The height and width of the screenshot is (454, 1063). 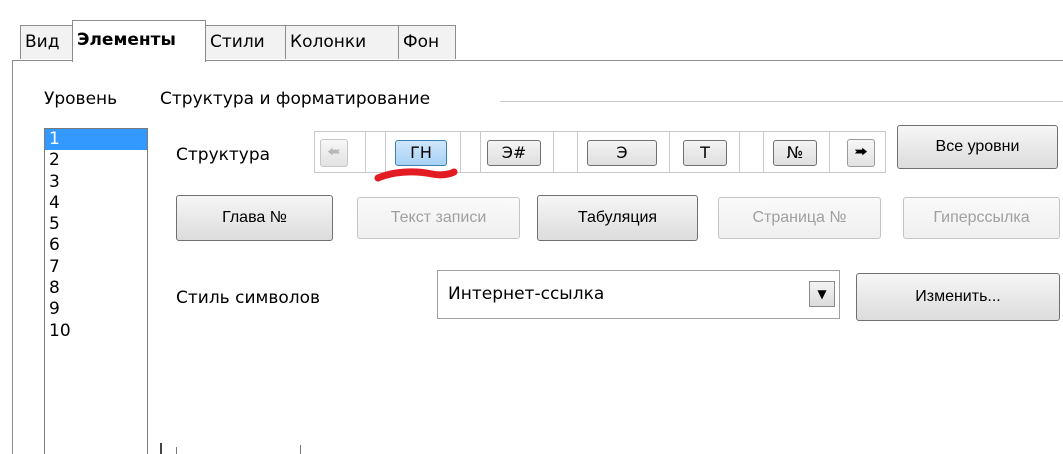 What do you see at coordinates (96, 267) in the screenshot?
I see `level-item: 7` at bounding box center [96, 267].